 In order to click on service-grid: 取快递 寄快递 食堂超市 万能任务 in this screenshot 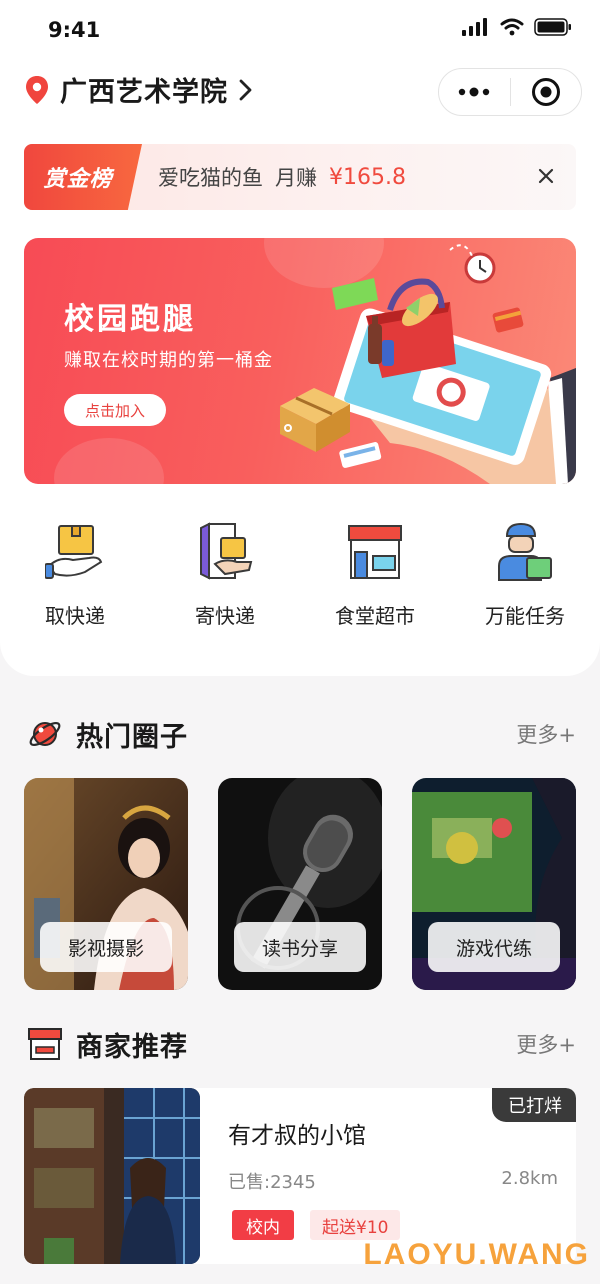, I will do `click(300, 575)`.